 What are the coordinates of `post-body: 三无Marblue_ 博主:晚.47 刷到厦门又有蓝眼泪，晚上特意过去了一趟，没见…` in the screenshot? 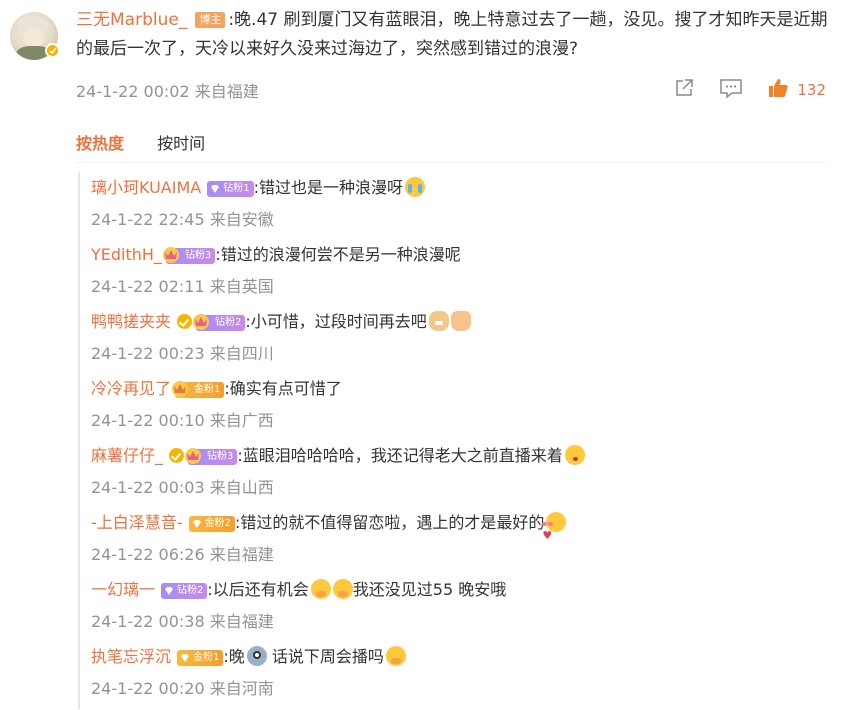 It's located at (456, 35).